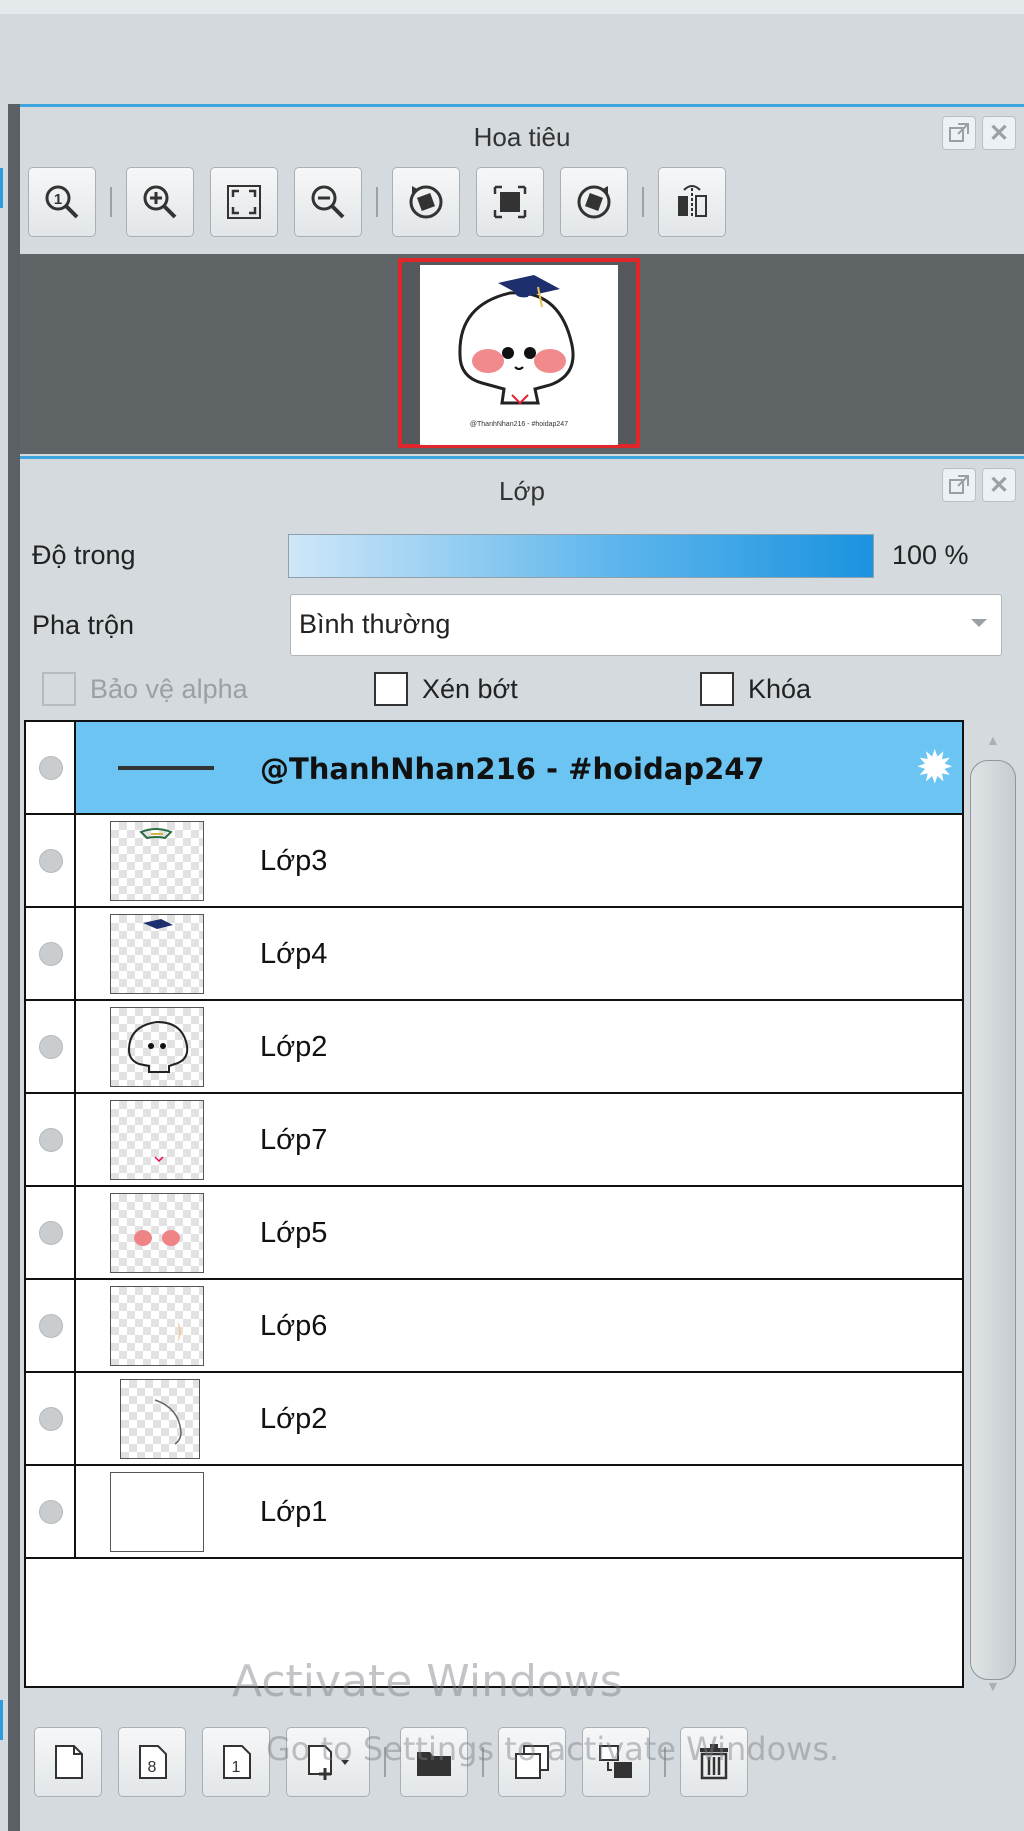  Describe the element at coordinates (930, 555) in the screenshot. I see `opacity-value: 100 %` at that location.